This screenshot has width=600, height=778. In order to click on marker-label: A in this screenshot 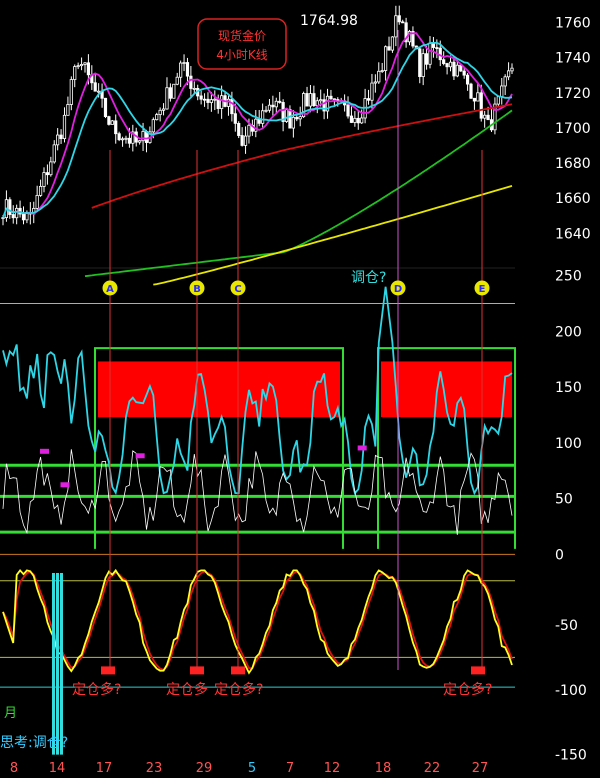, I will do `click(110, 289)`.